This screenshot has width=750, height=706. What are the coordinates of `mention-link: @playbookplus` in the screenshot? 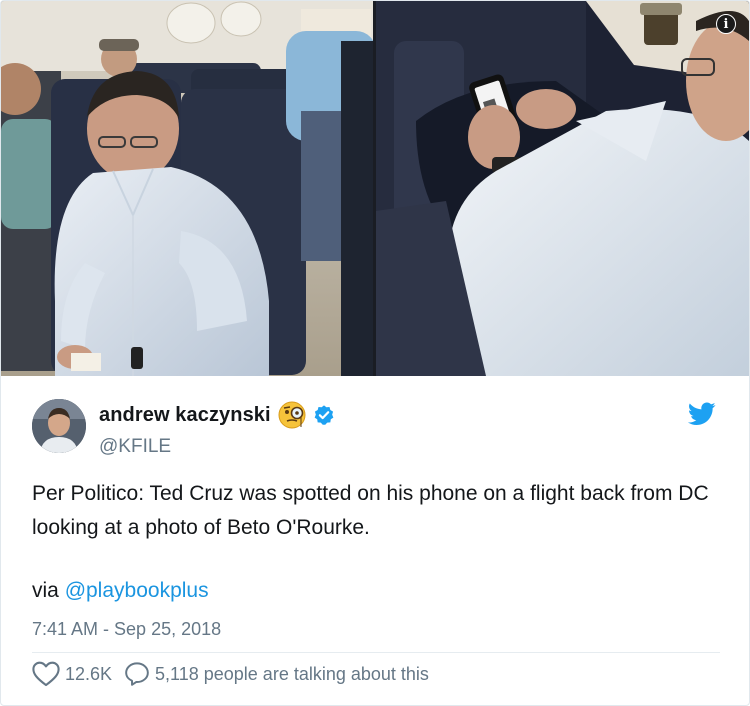 It's located at (137, 590).